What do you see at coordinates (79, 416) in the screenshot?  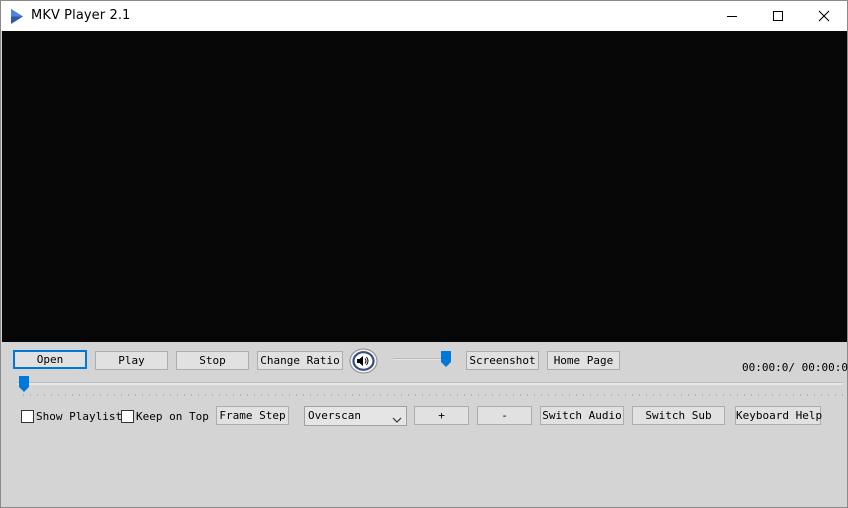 I see `show-playlist-label: Show Playlist` at bounding box center [79, 416].